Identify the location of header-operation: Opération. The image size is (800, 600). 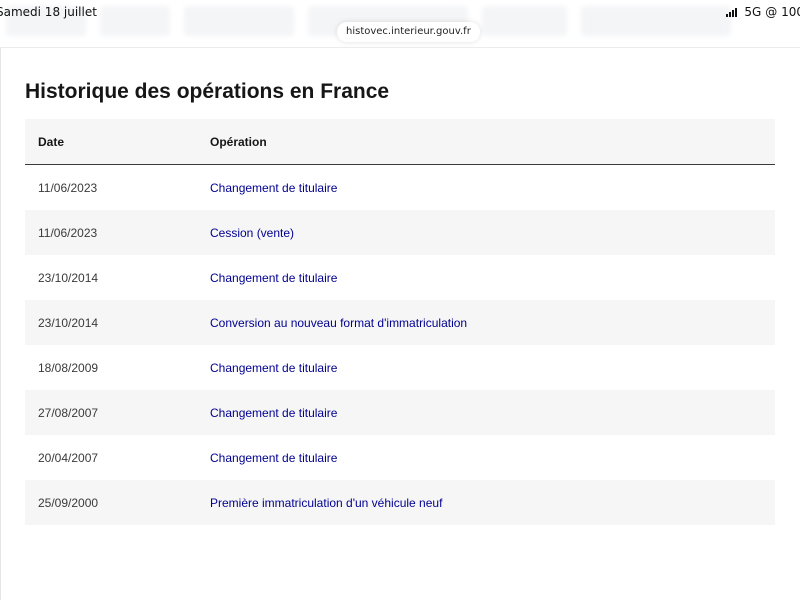
(492, 142).